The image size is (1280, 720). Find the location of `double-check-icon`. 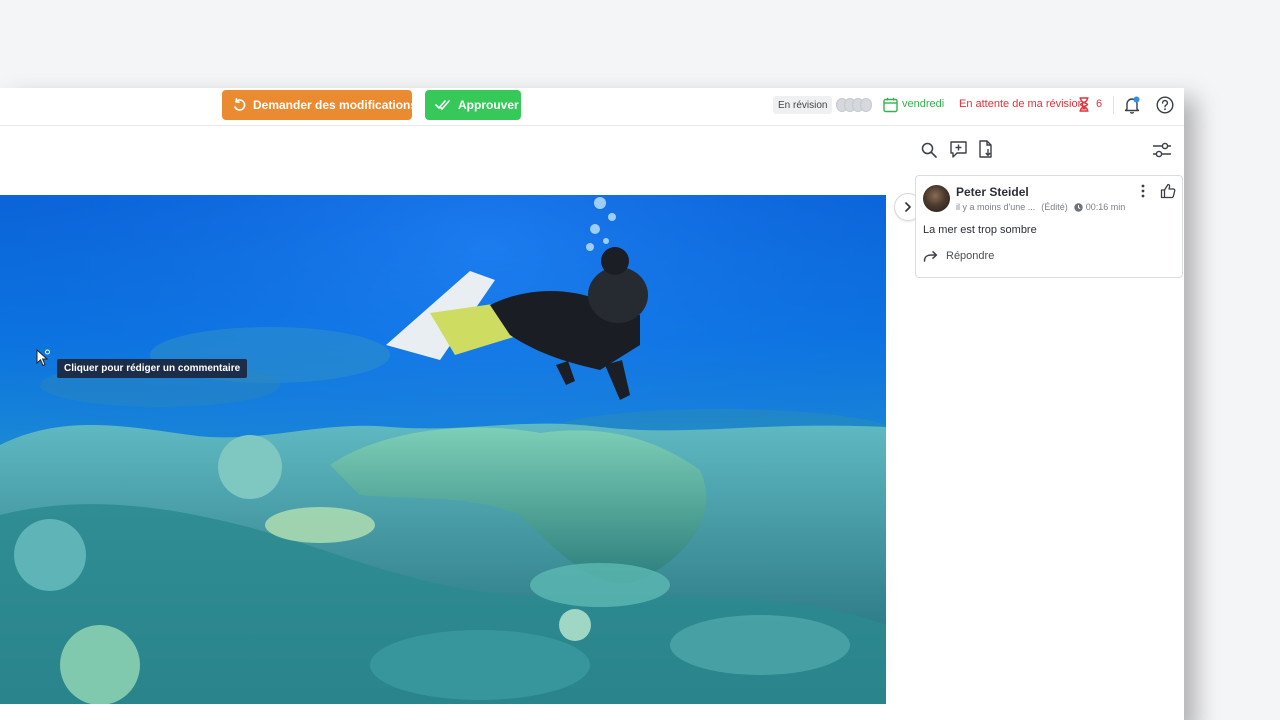

double-check-icon is located at coordinates (442, 105).